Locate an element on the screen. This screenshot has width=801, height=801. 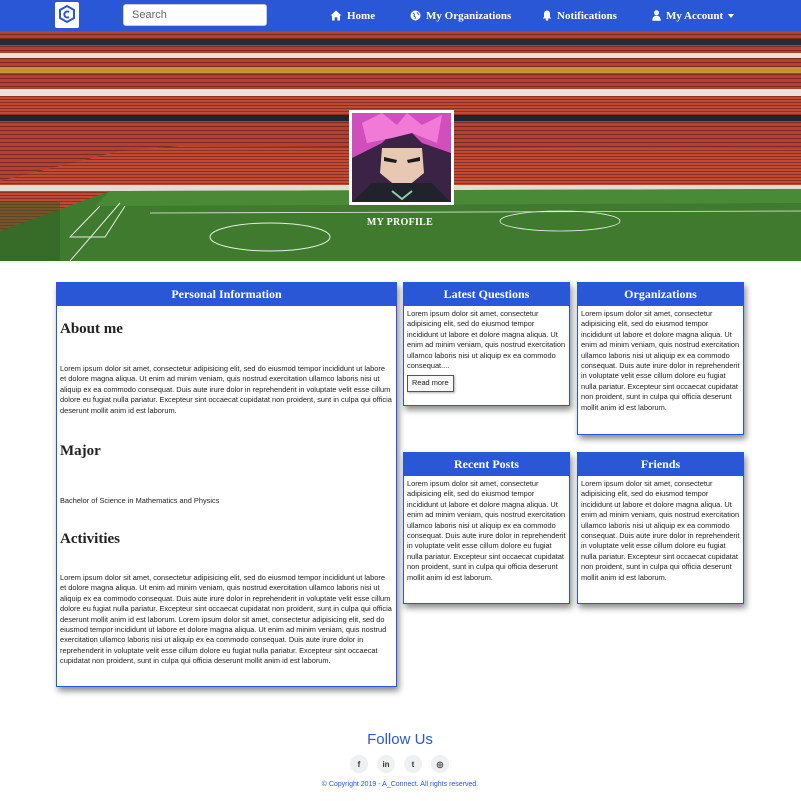
activities-heading: Activities is located at coordinates (90, 539).